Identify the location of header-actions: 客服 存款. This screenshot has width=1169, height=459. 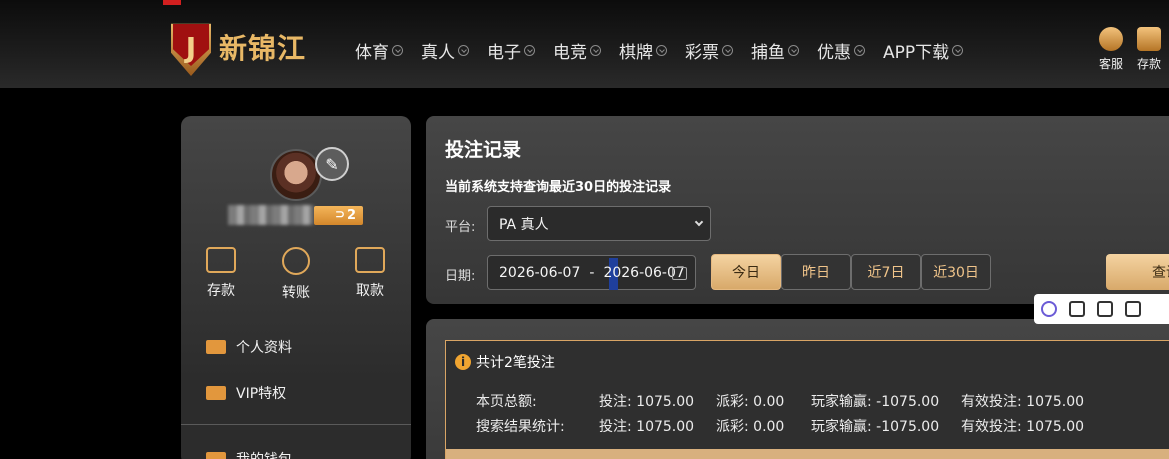
(1131, 49).